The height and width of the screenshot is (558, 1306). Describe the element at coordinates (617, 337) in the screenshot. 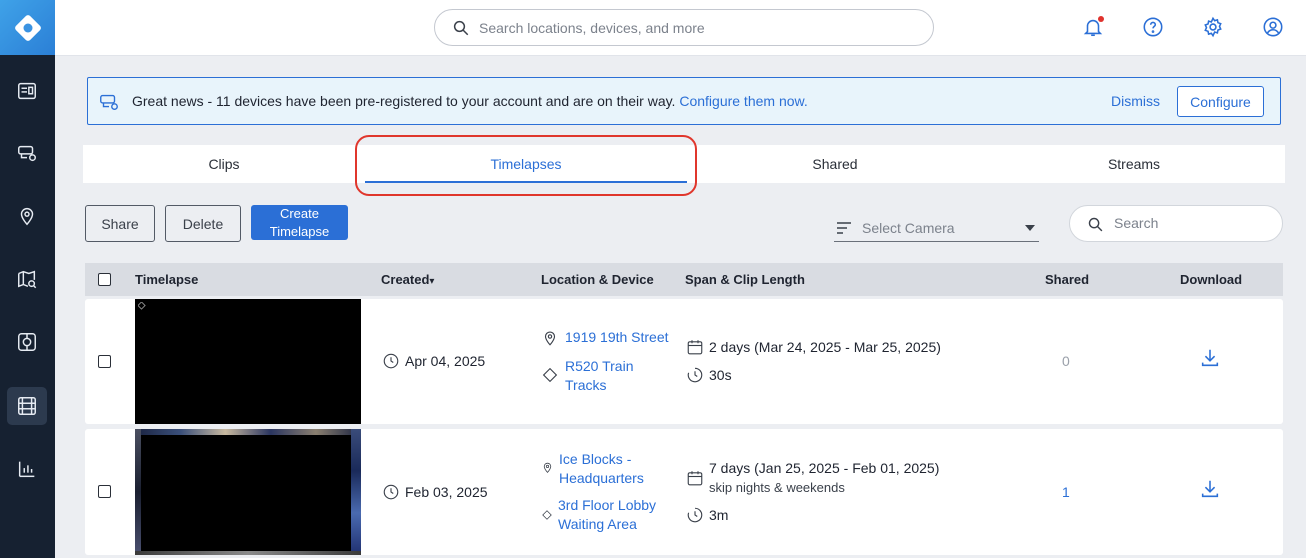

I see `location-link: 1919 19th Street` at that location.